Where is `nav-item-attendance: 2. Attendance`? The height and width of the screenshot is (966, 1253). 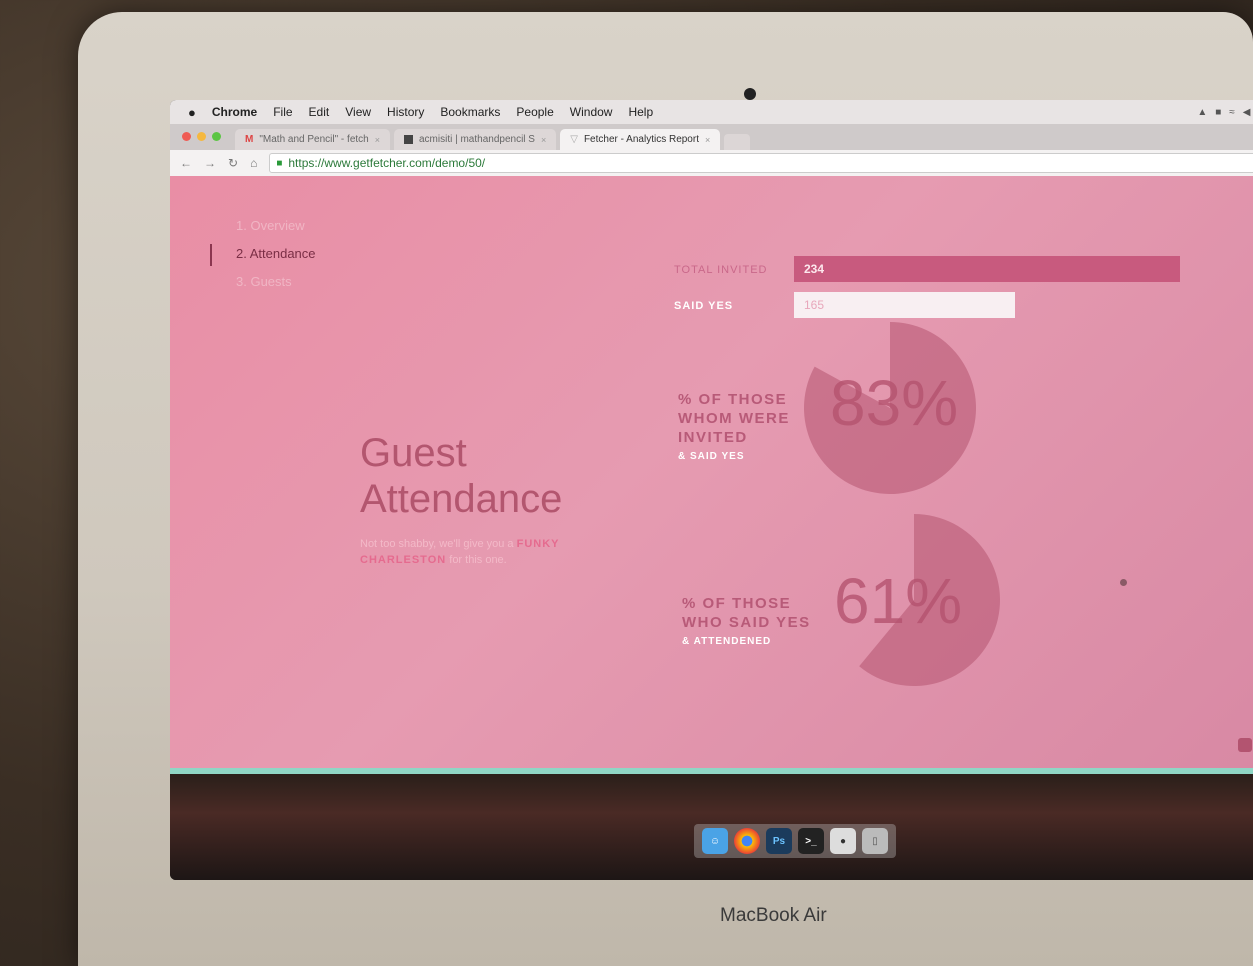 nav-item-attendance: 2. Attendance is located at coordinates (263, 254).